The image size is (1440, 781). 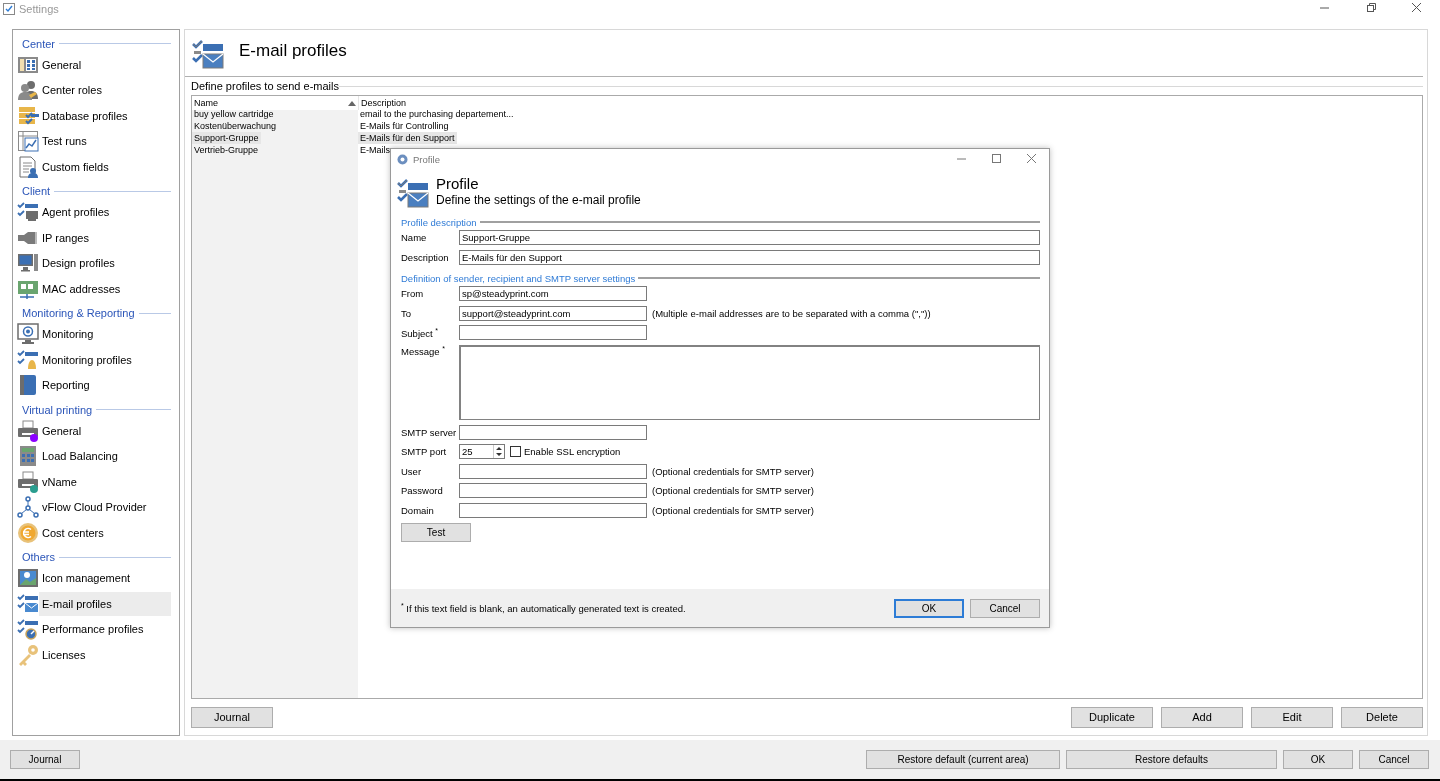 What do you see at coordinates (1394, 759) in the screenshot?
I see `footer-button: Cancel` at bounding box center [1394, 759].